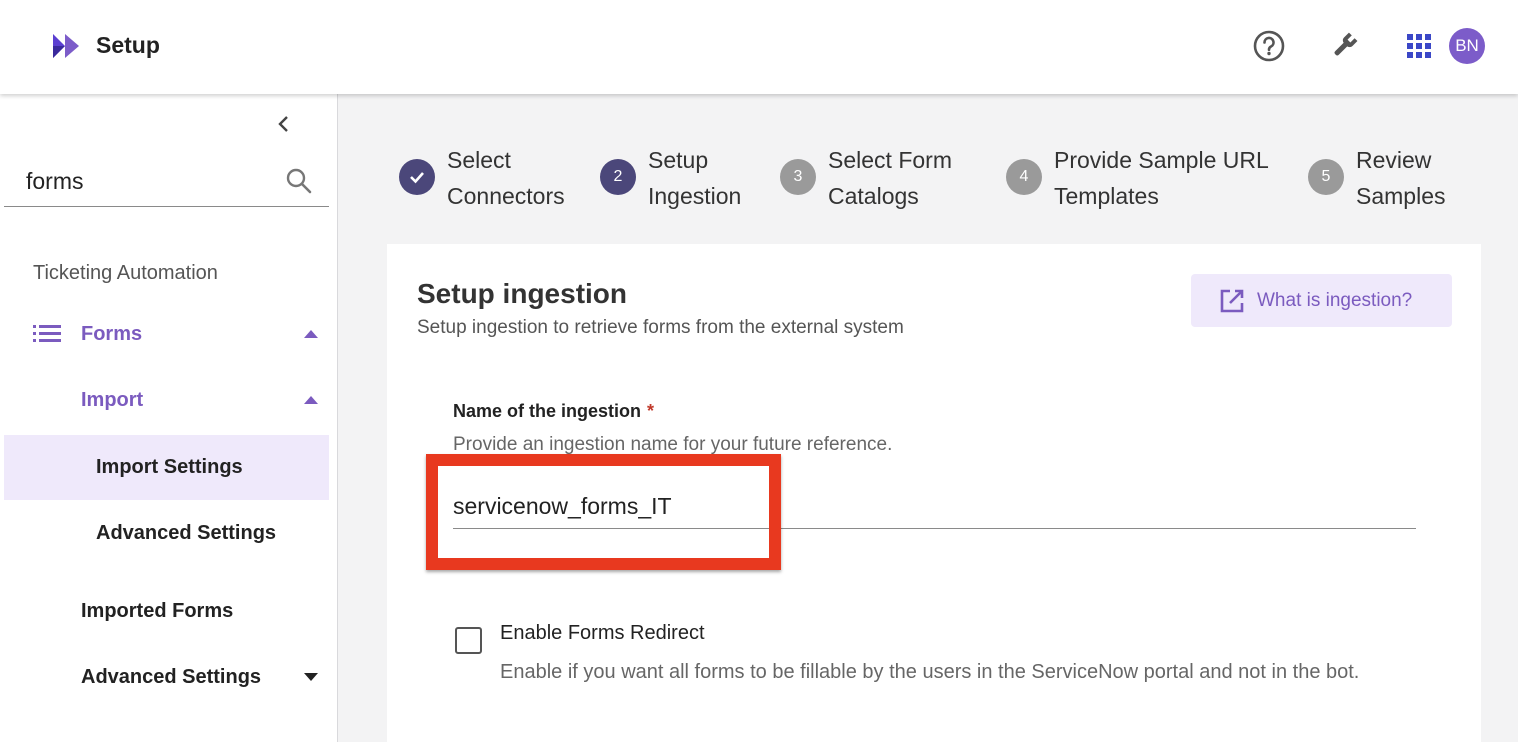 This screenshot has width=1518, height=742. What do you see at coordinates (1232, 300) in the screenshot?
I see `open-in-new-icon` at bounding box center [1232, 300].